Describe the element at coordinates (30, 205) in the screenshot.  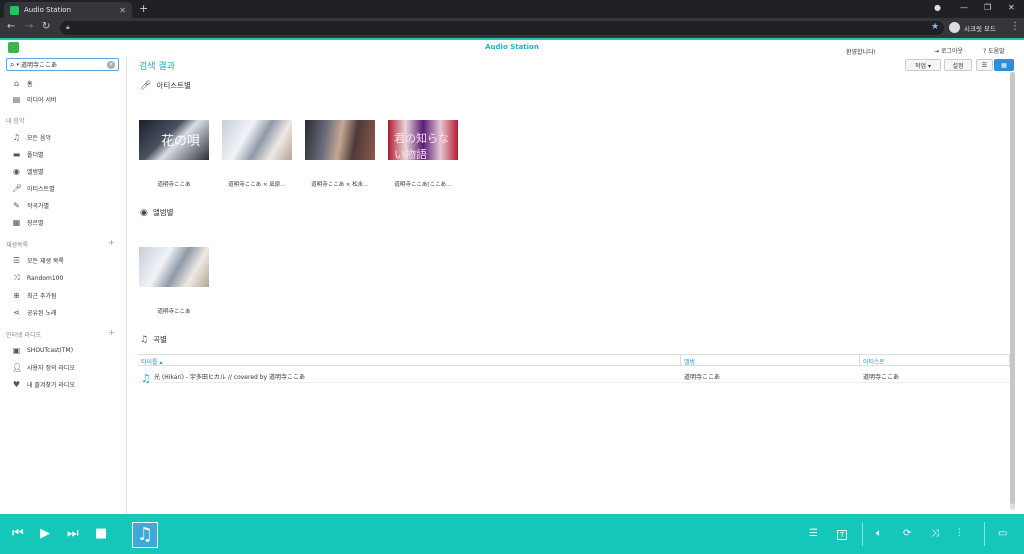
I see `sidebar-item-composer: ✎ 작곡가별` at that location.